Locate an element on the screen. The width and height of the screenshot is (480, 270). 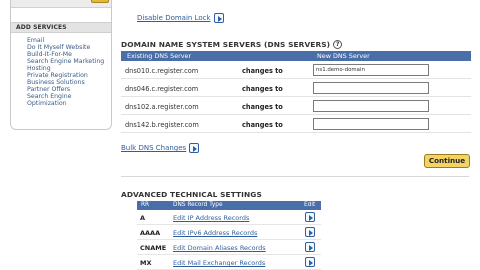
table-row: dns102.a.register.com changes to is located at coordinates (296, 106).